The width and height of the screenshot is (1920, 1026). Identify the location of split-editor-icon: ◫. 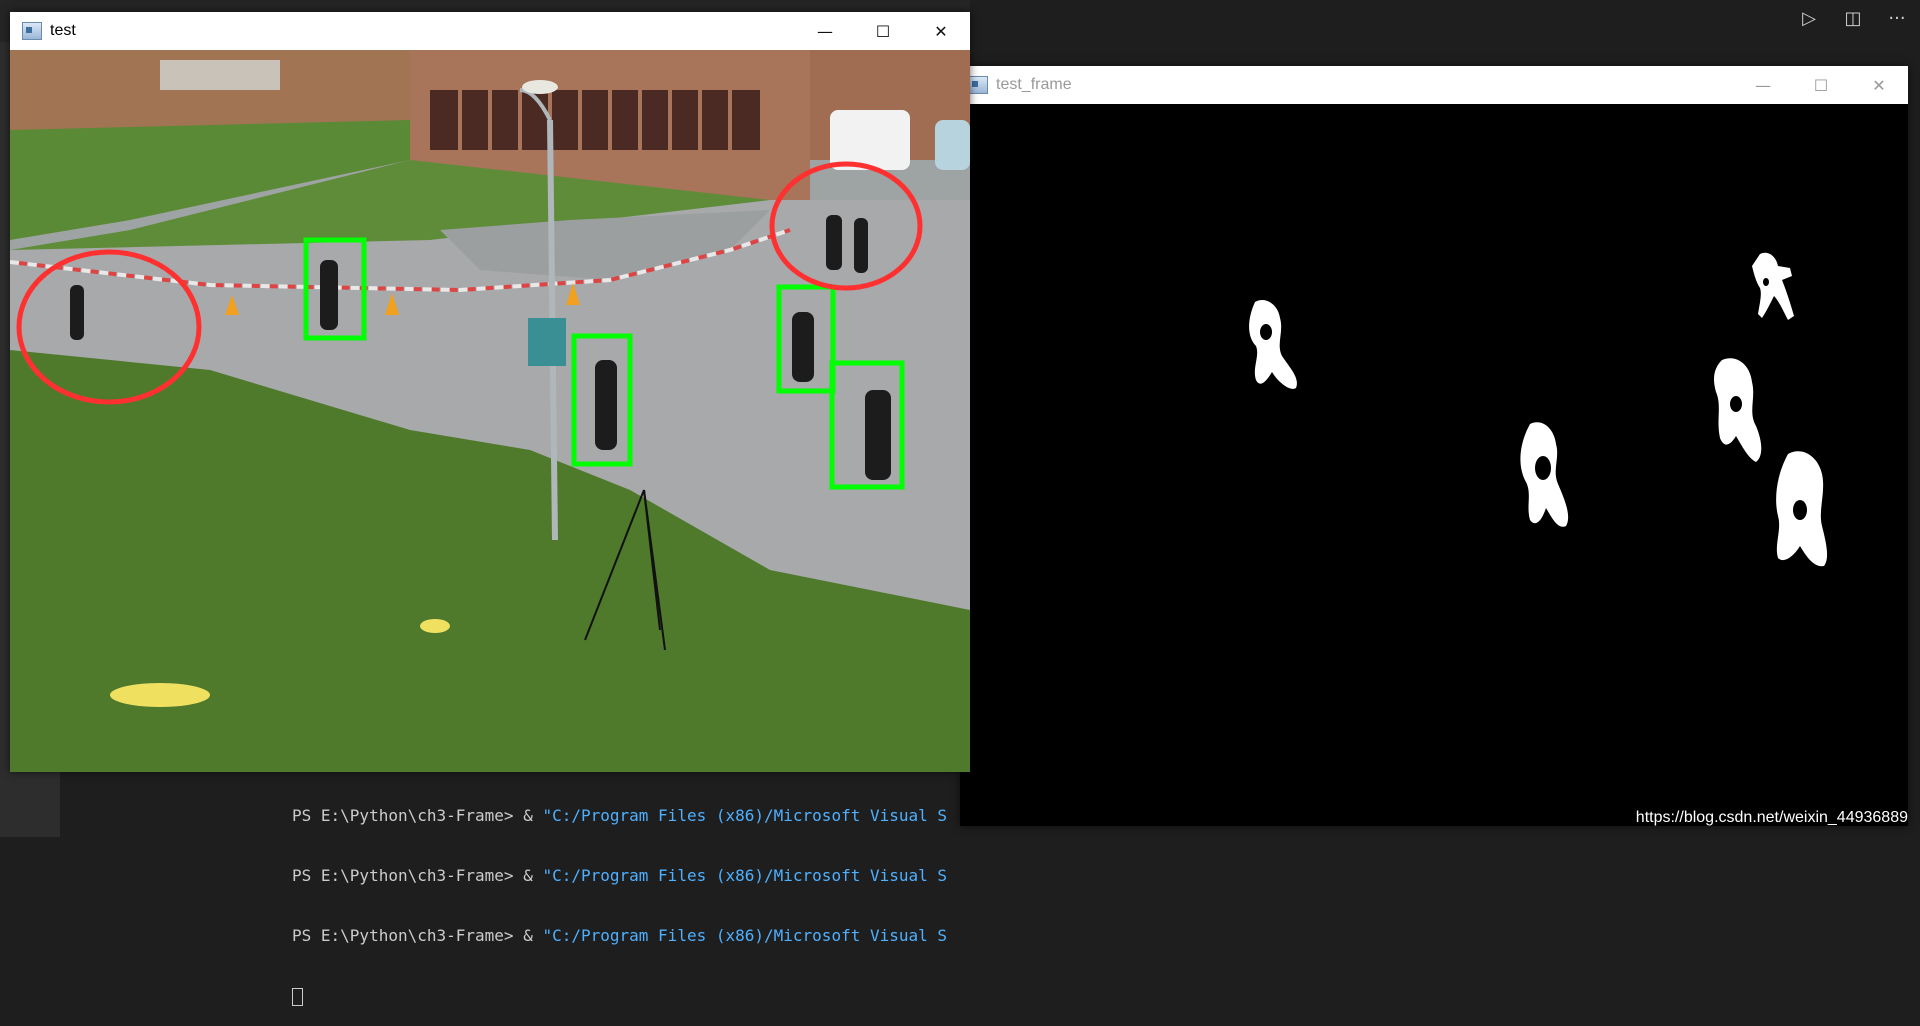
(1853, 18).